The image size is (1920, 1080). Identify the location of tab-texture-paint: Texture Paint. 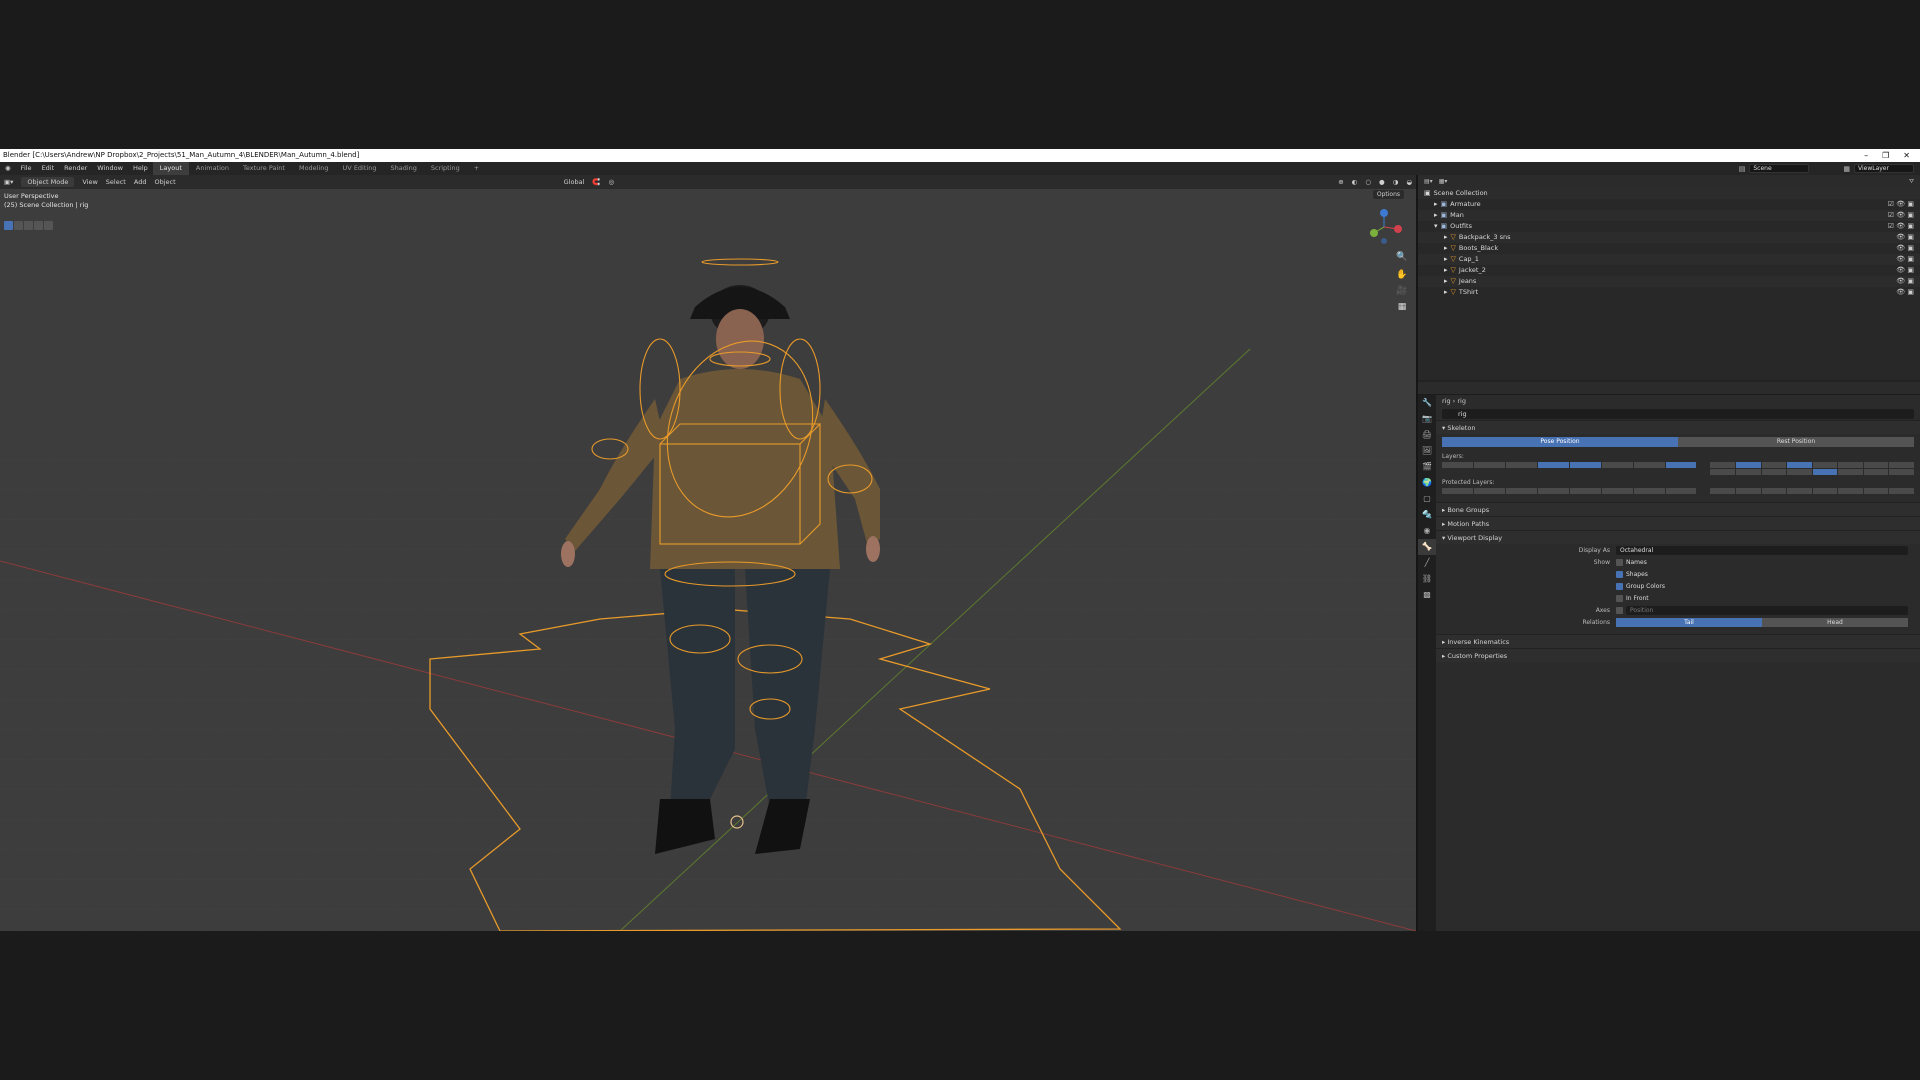
(264, 168).